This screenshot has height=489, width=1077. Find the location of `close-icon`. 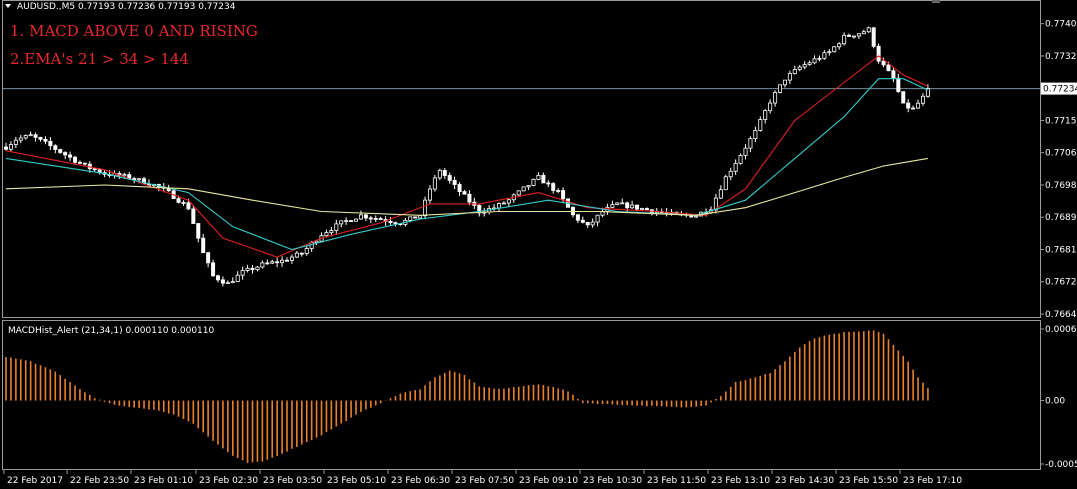

close-icon is located at coordinates (936, 1).